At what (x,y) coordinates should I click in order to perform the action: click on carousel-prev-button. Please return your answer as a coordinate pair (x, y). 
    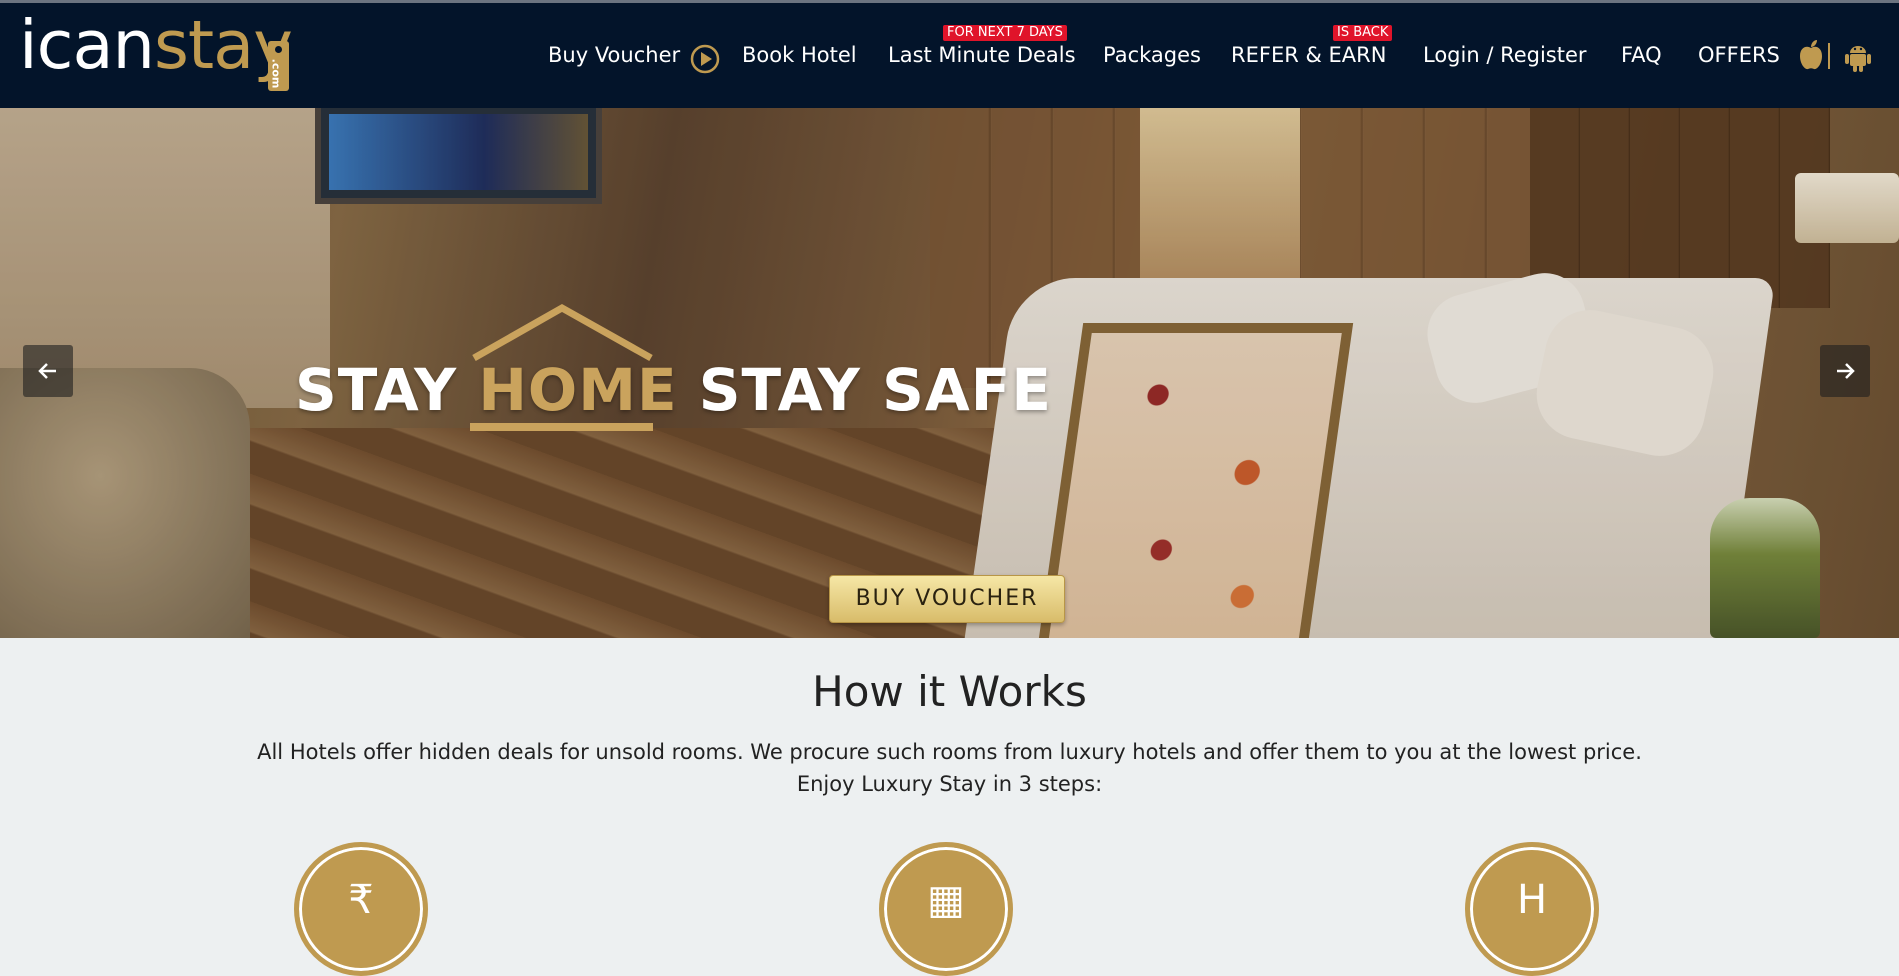
    Looking at the image, I should click on (48, 371).